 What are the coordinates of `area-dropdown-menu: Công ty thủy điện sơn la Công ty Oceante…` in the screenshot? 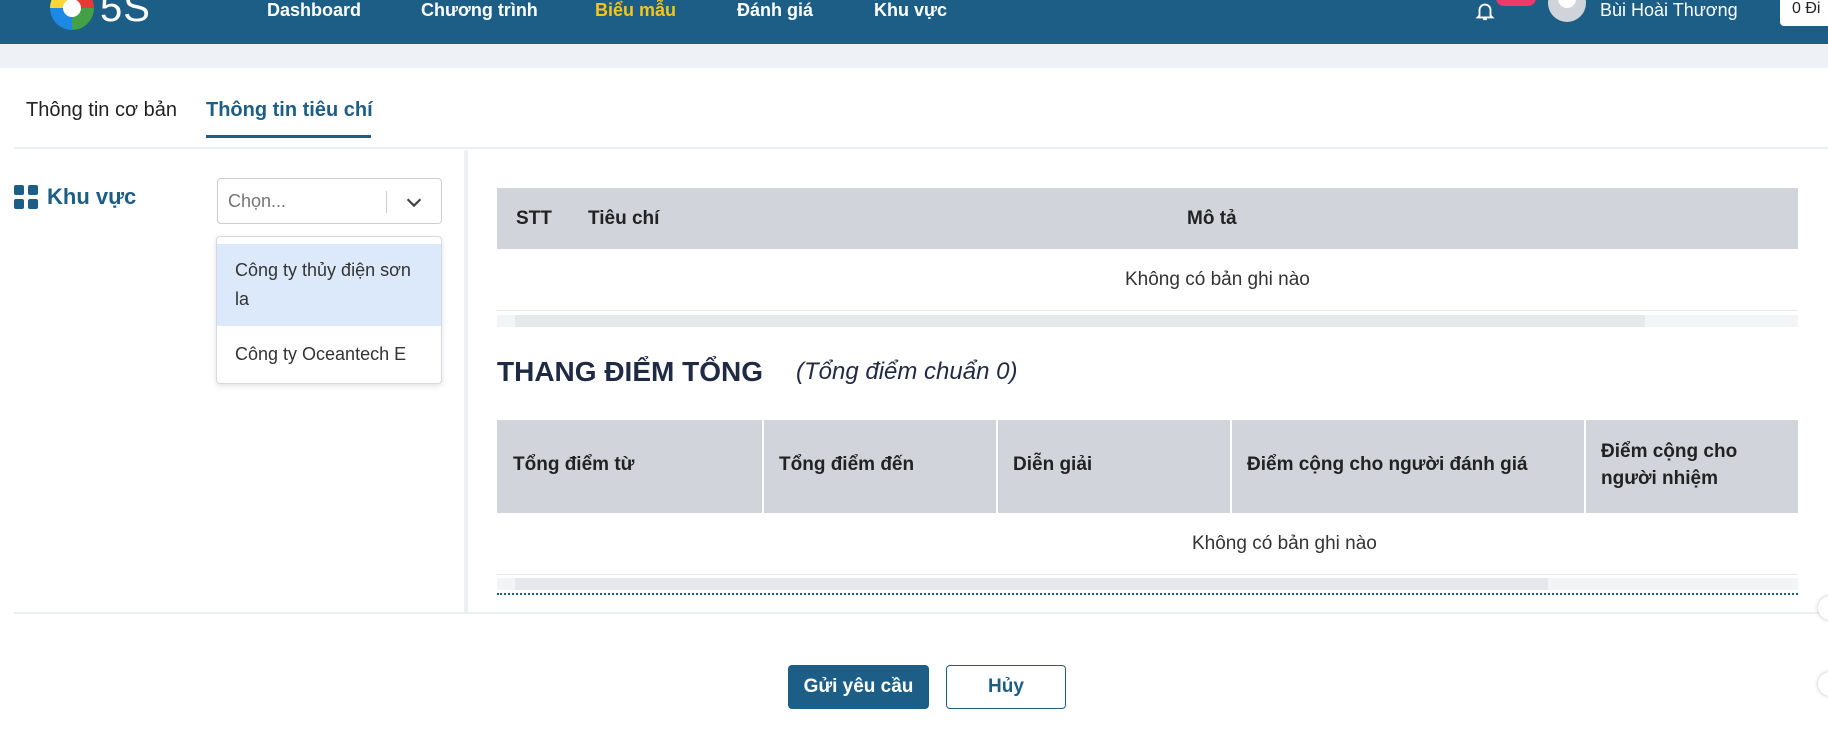 It's located at (329, 310).